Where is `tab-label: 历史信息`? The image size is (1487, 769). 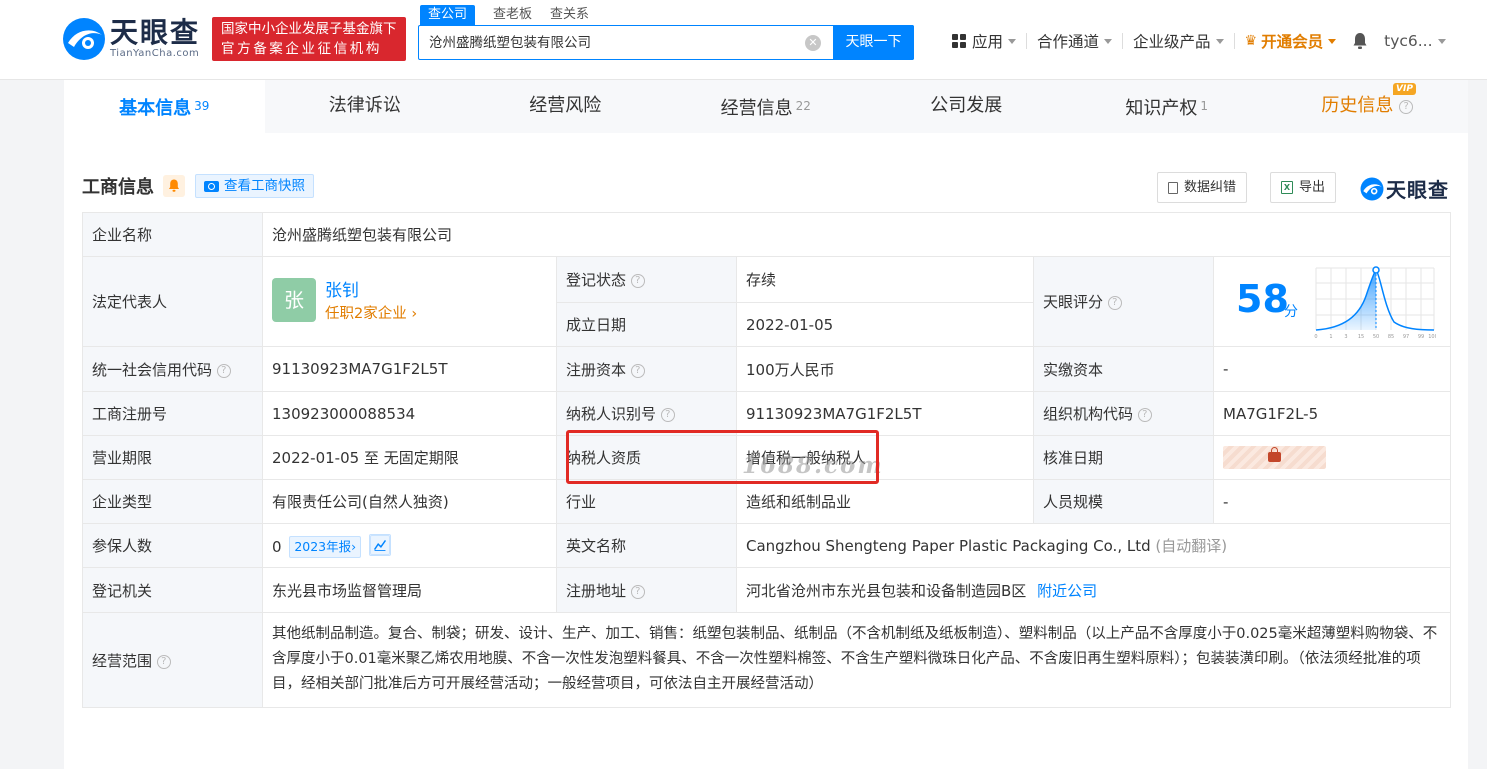
tab-label: 历史信息 is located at coordinates (1357, 105).